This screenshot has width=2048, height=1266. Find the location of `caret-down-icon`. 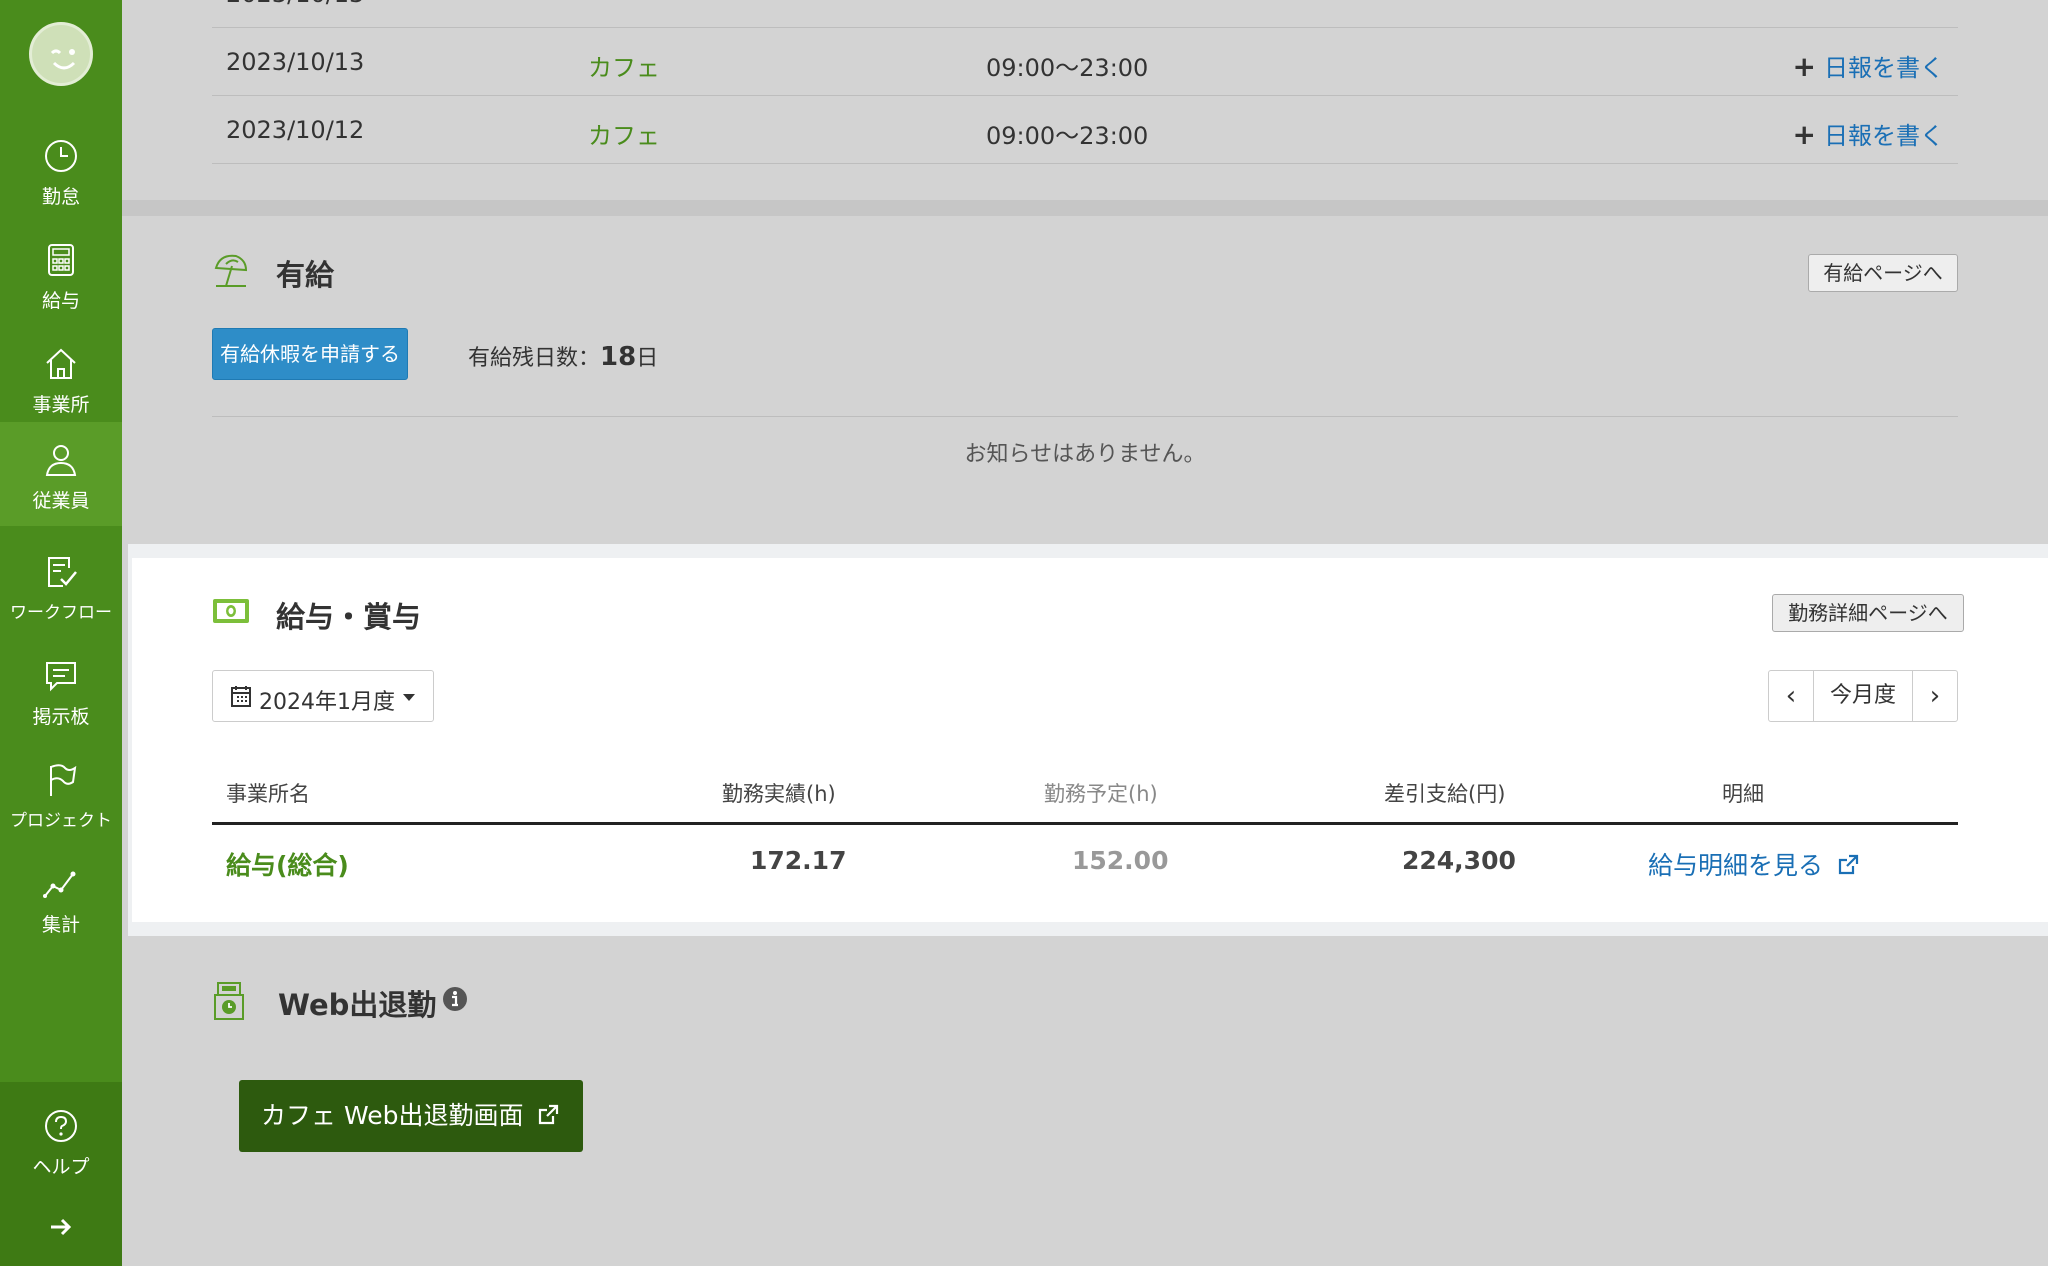

caret-down-icon is located at coordinates (409, 697).